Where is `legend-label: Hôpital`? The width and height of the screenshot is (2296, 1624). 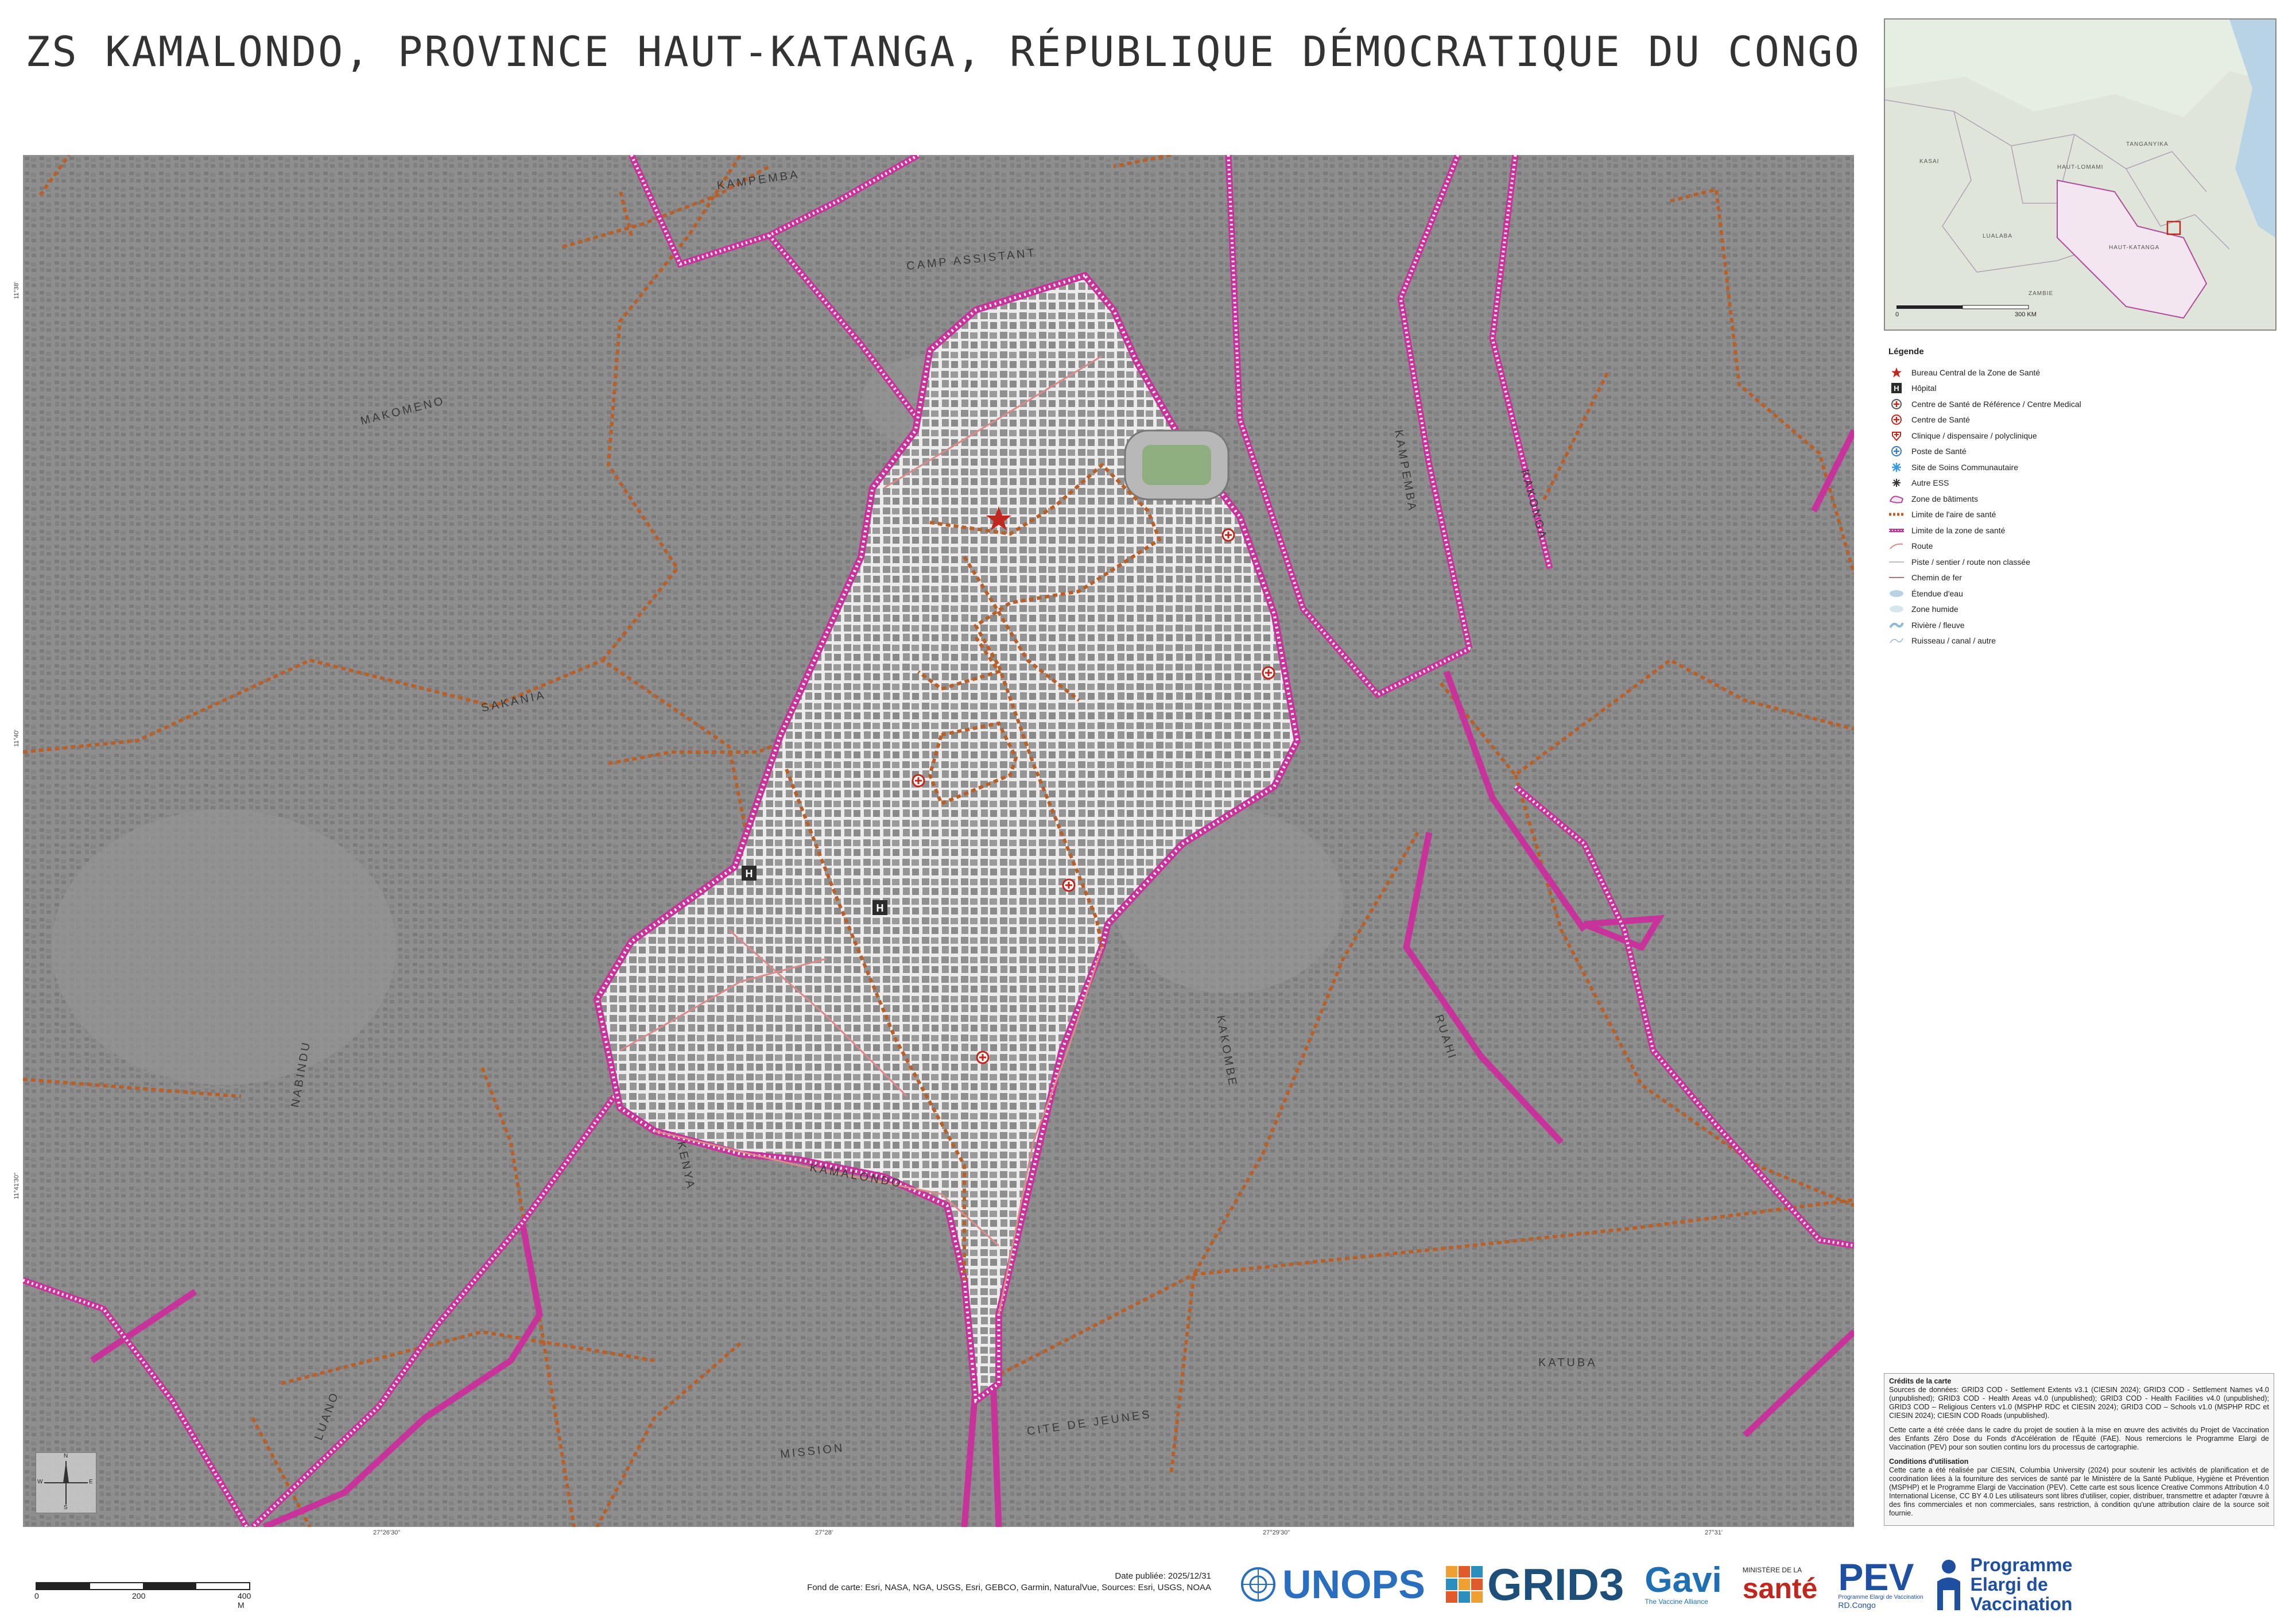 legend-label: Hôpital is located at coordinates (1924, 388).